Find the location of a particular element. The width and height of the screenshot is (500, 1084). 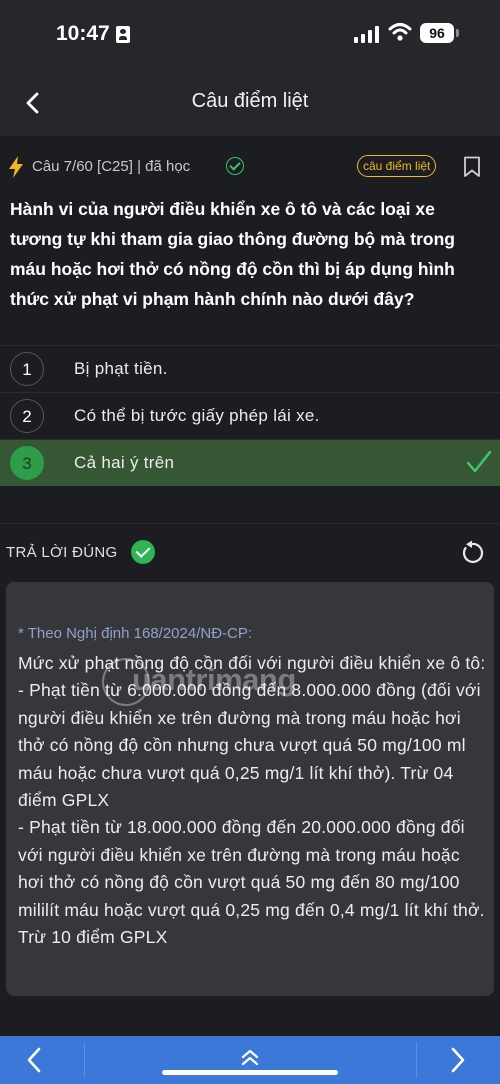

cellular-signal-icon is located at coordinates (367, 34).